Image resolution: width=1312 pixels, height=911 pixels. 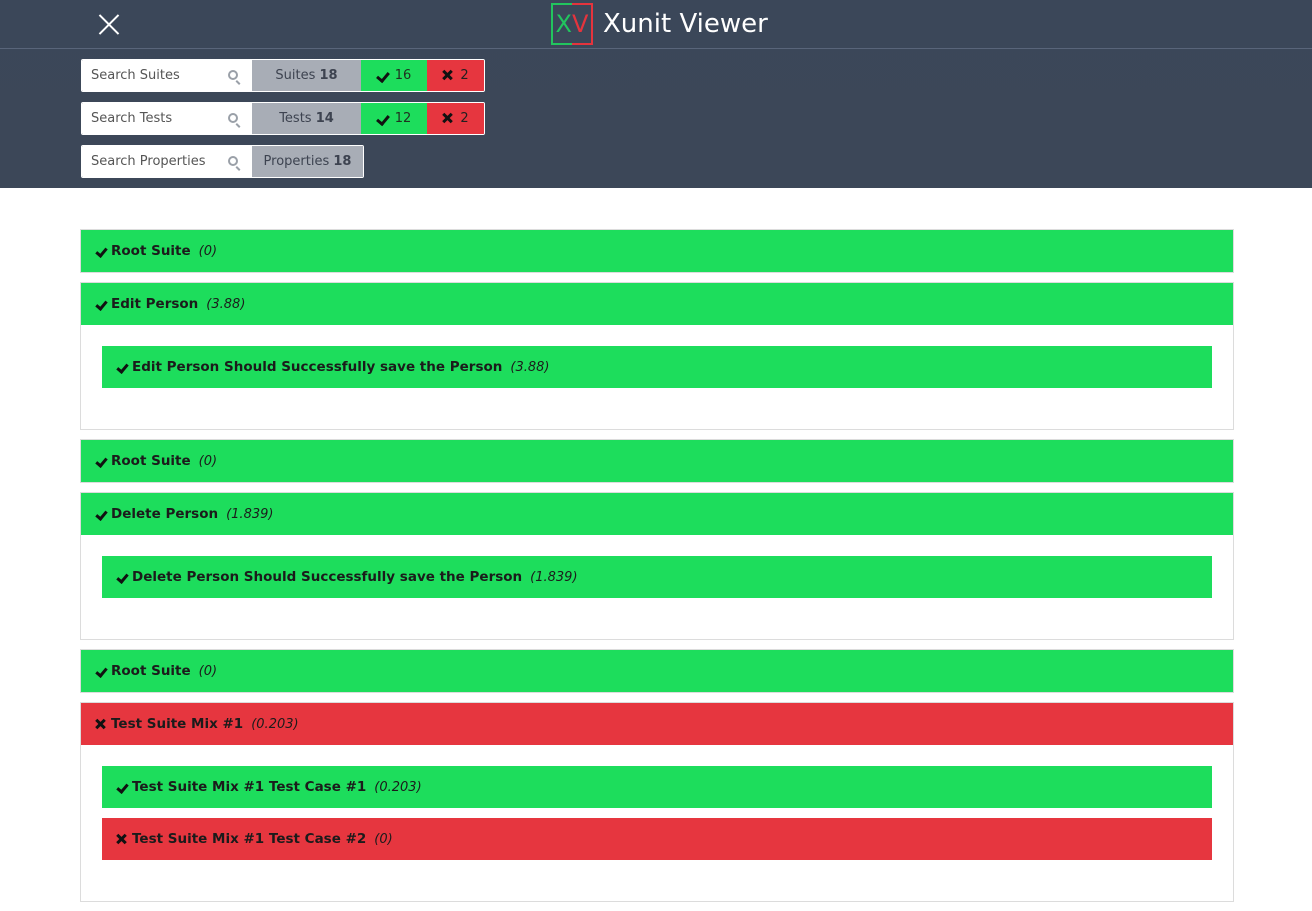 I want to click on tests-label: Tests, so click(x=295, y=118).